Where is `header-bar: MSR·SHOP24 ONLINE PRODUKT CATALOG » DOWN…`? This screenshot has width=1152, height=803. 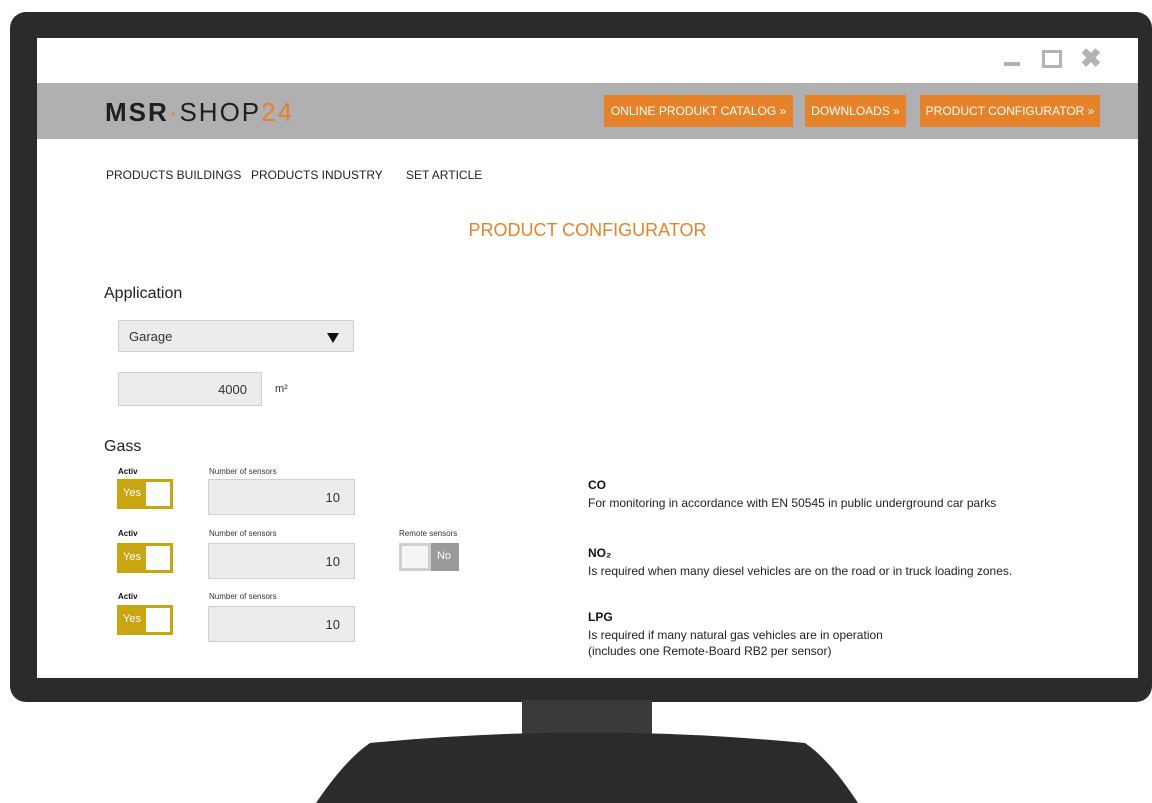 header-bar: MSR·SHOP24 ONLINE PRODUKT CATALOG » DOWN… is located at coordinates (587, 111).